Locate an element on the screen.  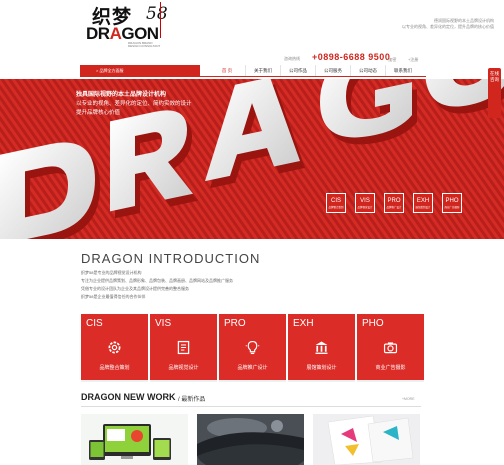
logo-number: 58 is located at coordinates (157, 14).